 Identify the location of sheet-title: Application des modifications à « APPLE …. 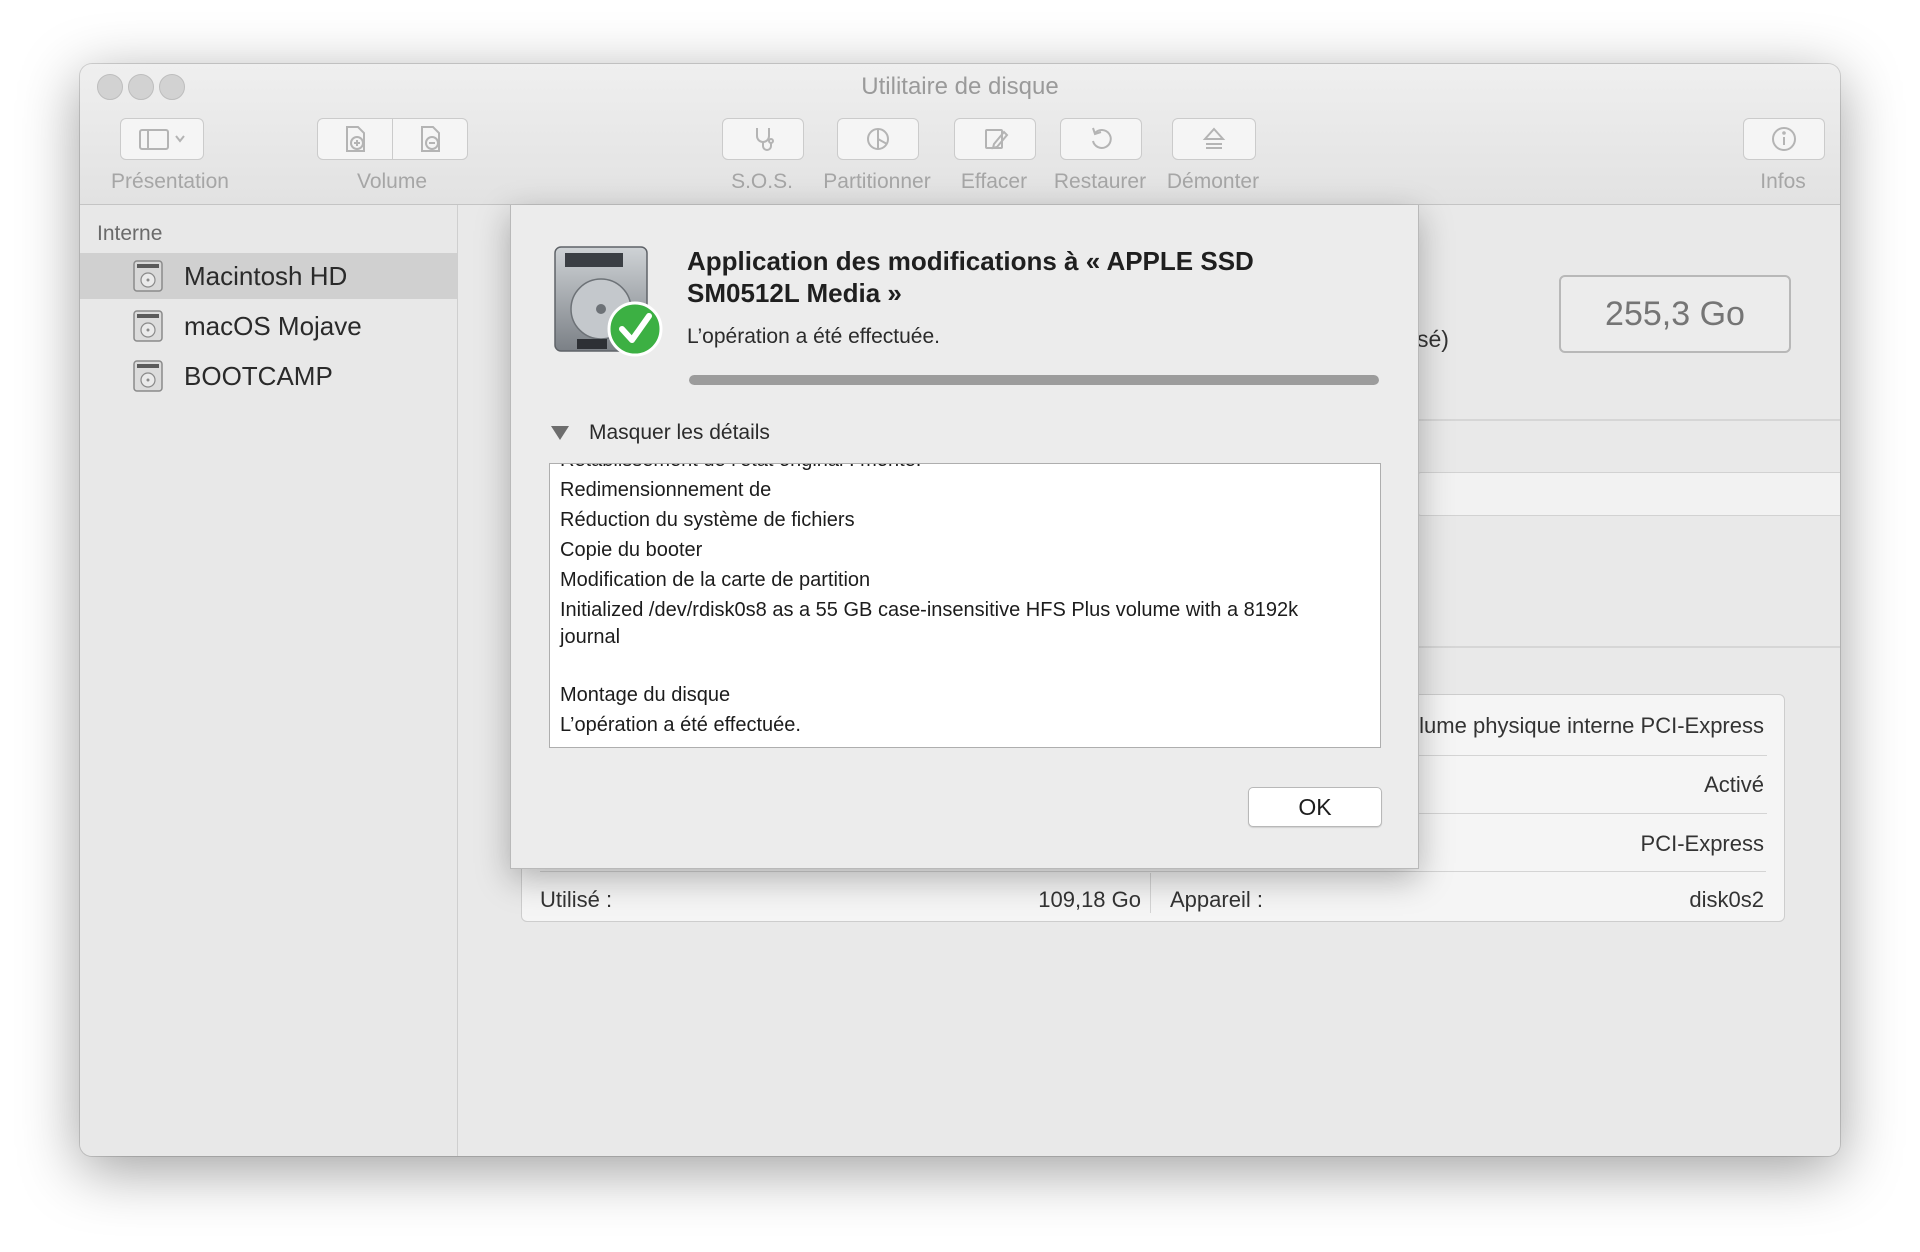
(970, 277).